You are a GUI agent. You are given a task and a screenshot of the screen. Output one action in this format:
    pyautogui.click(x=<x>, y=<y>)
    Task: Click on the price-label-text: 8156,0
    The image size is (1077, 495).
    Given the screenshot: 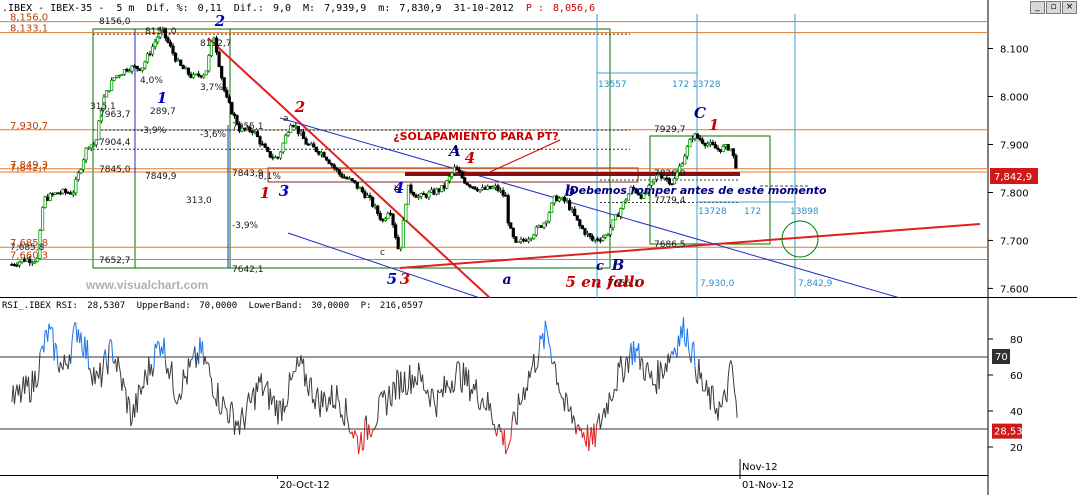 What is the action you would take?
    pyautogui.click(x=161, y=32)
    